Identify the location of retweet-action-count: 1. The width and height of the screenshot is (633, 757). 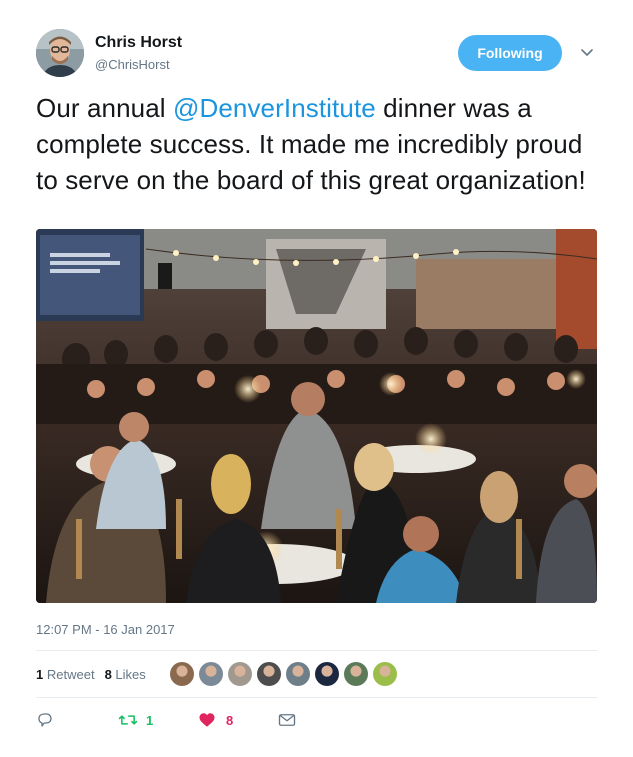
(150, 720).